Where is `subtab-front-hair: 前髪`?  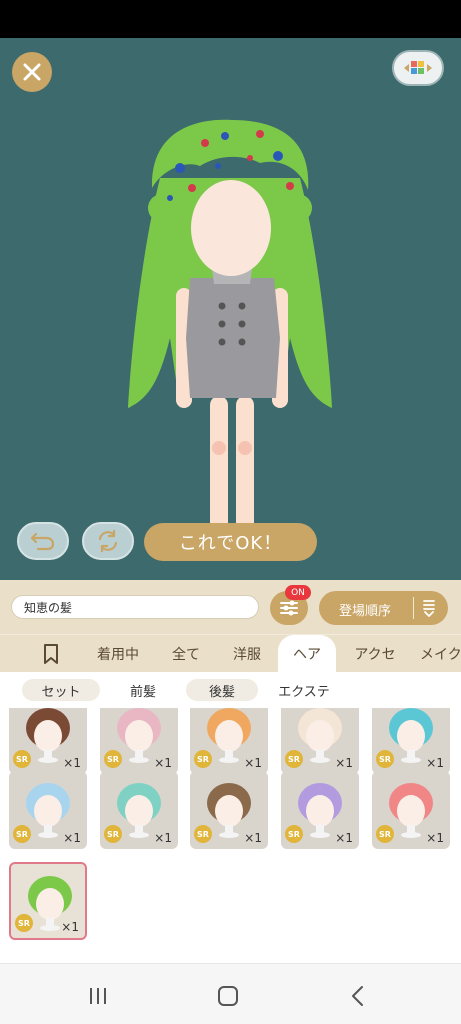
subtab-front-hair: 前髪 is located at coordinates (143, 690).